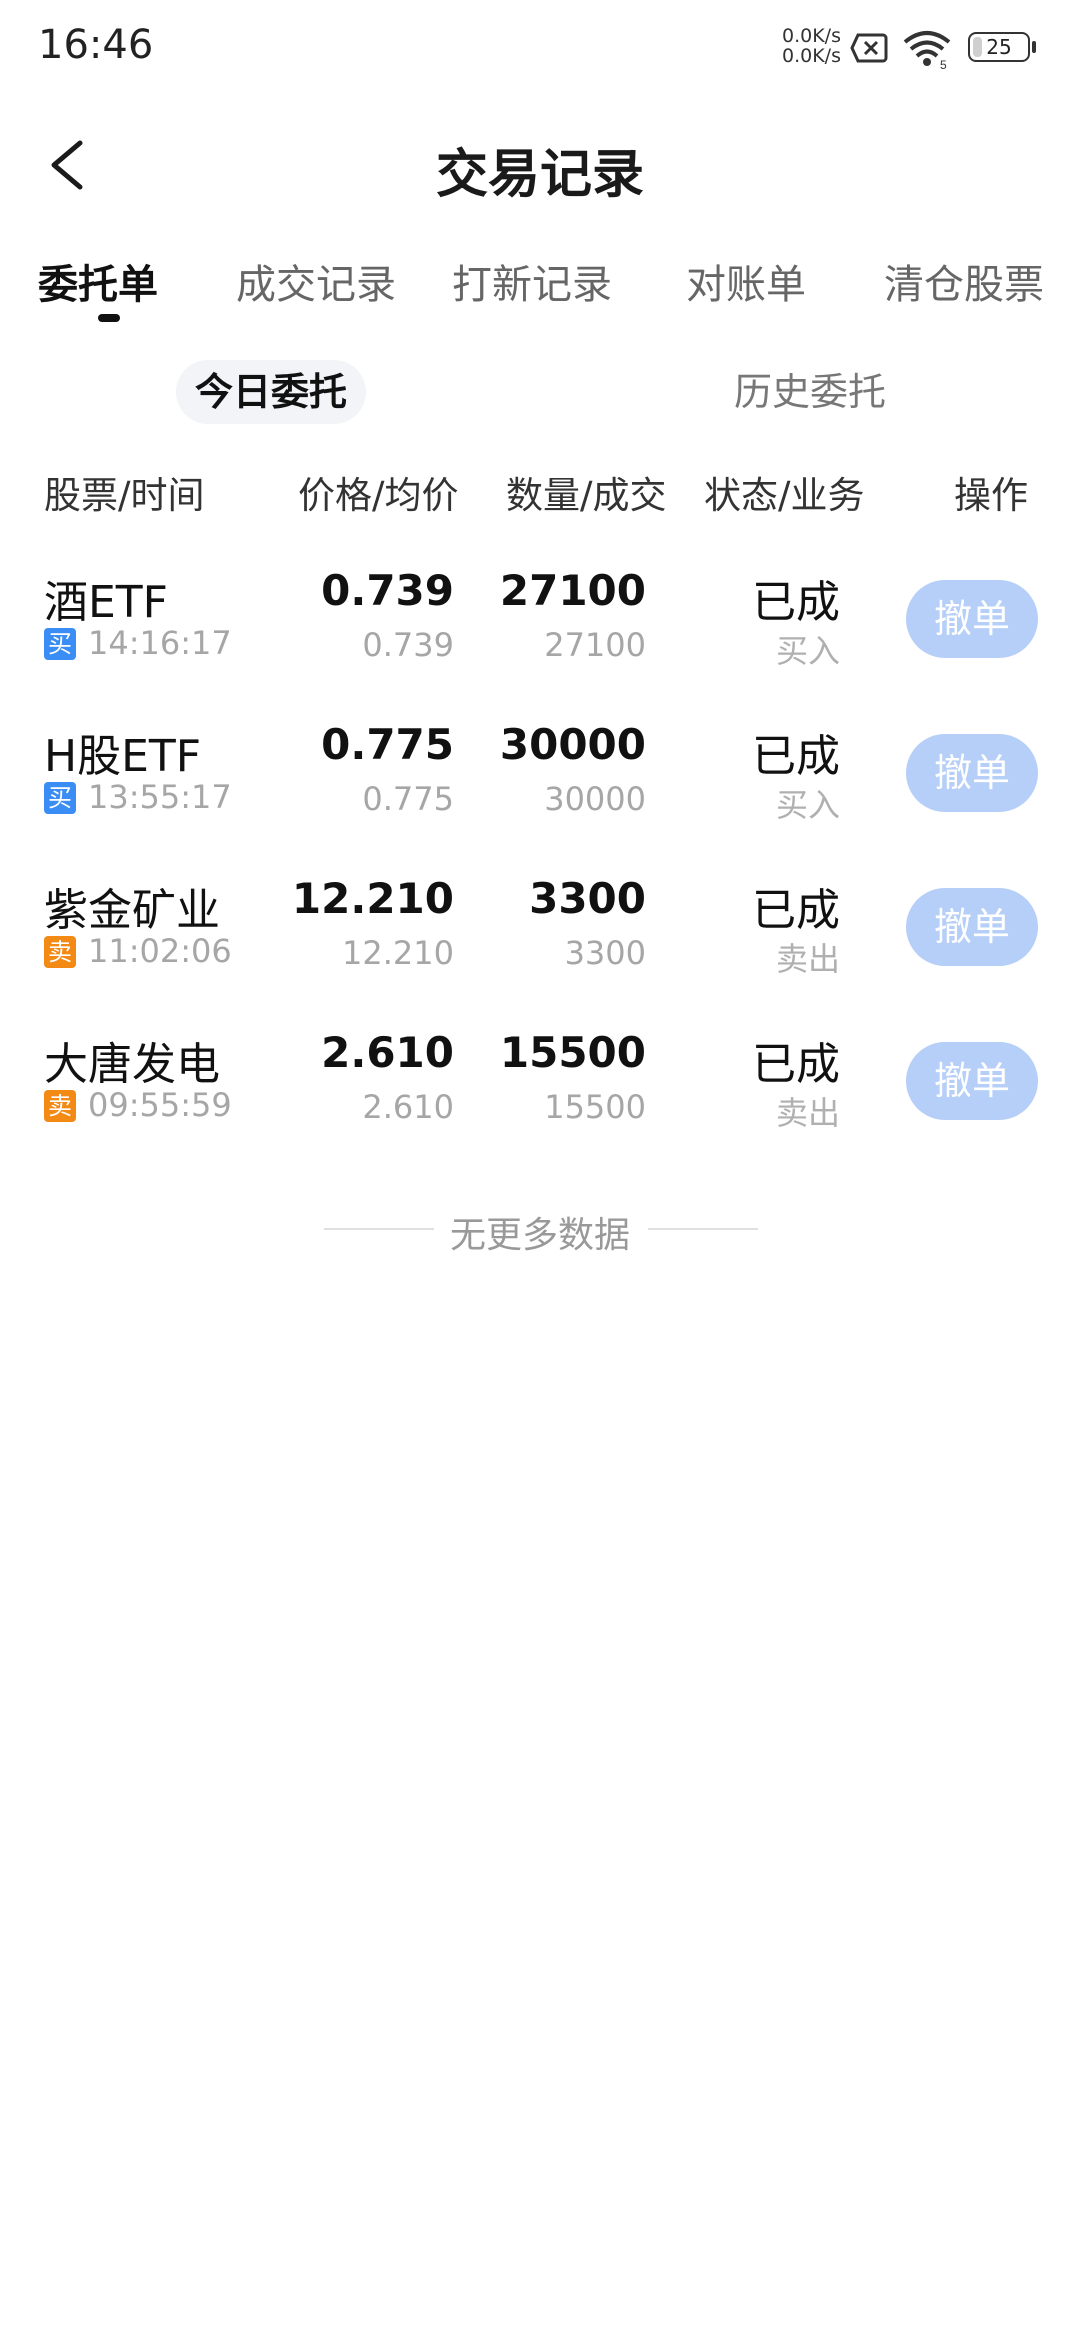 The image size is (1080, 2340). What do you see at coordinates (387, 1052) in the screenshot?
I see `order-price: 2.610` at bounding box center [387, 1052].